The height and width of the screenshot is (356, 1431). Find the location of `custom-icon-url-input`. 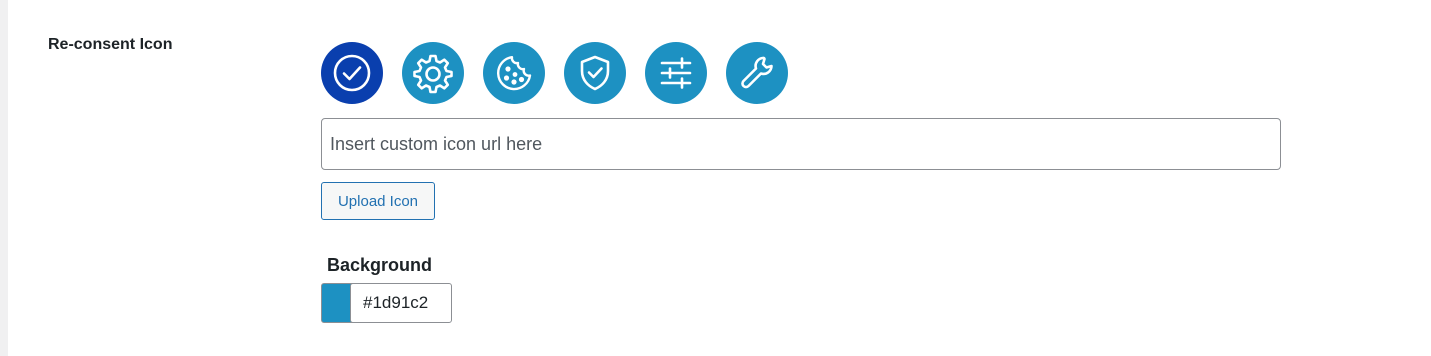

custom-icon-url-input is located at coordinates (801, 144).